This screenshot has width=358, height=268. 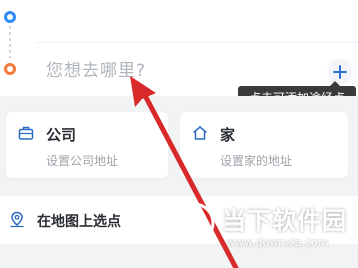 I want to click on downxia-logo-icon, so click(x=194, y=223).